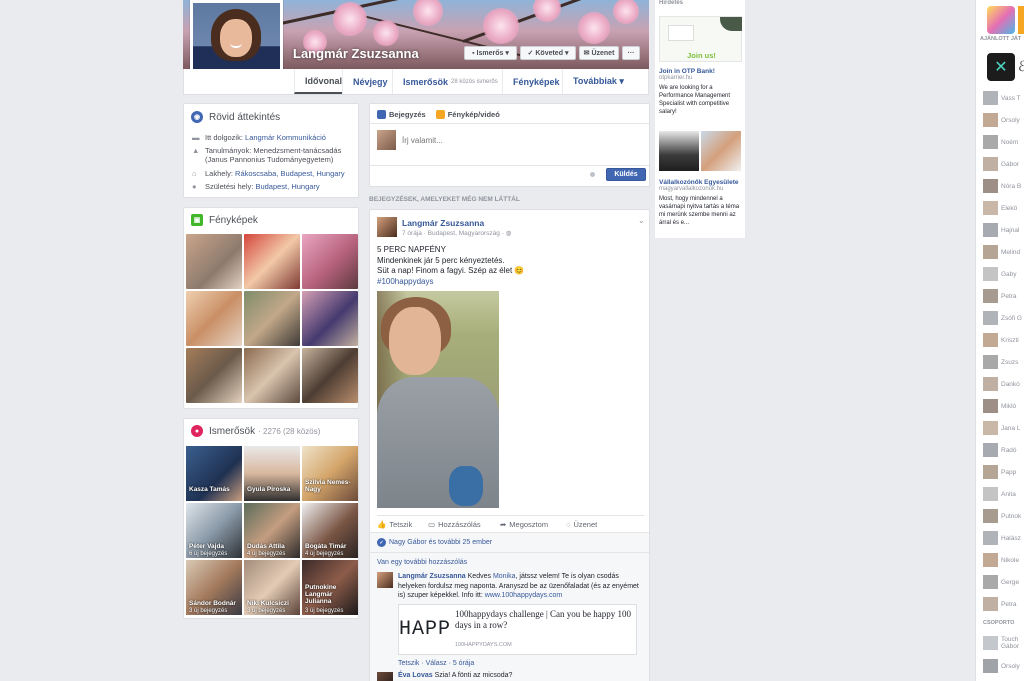  I want to click on send-button: Küldés, so click(626, 174).